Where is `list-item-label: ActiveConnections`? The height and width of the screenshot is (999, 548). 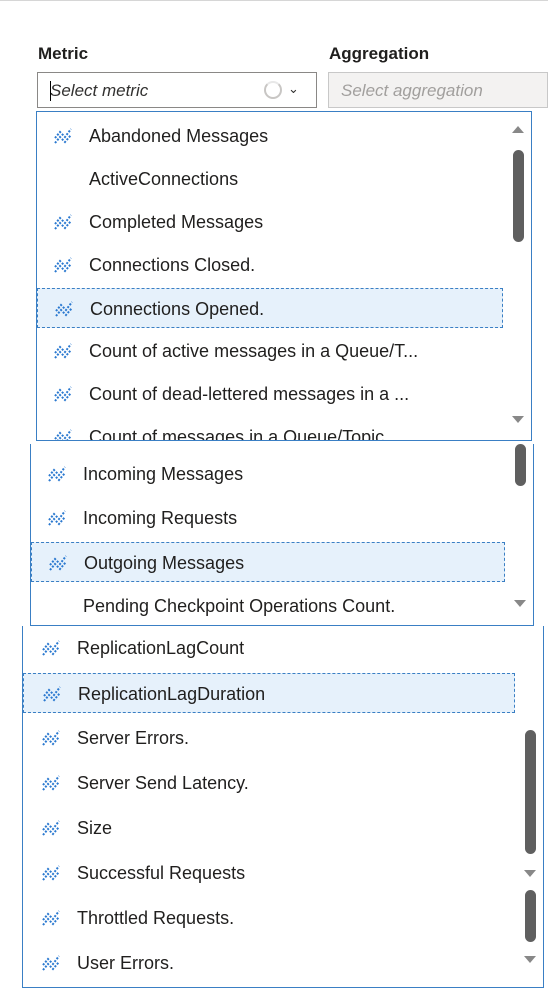 list-item-label: ActiveConnections is located at coordinates (164, 179).